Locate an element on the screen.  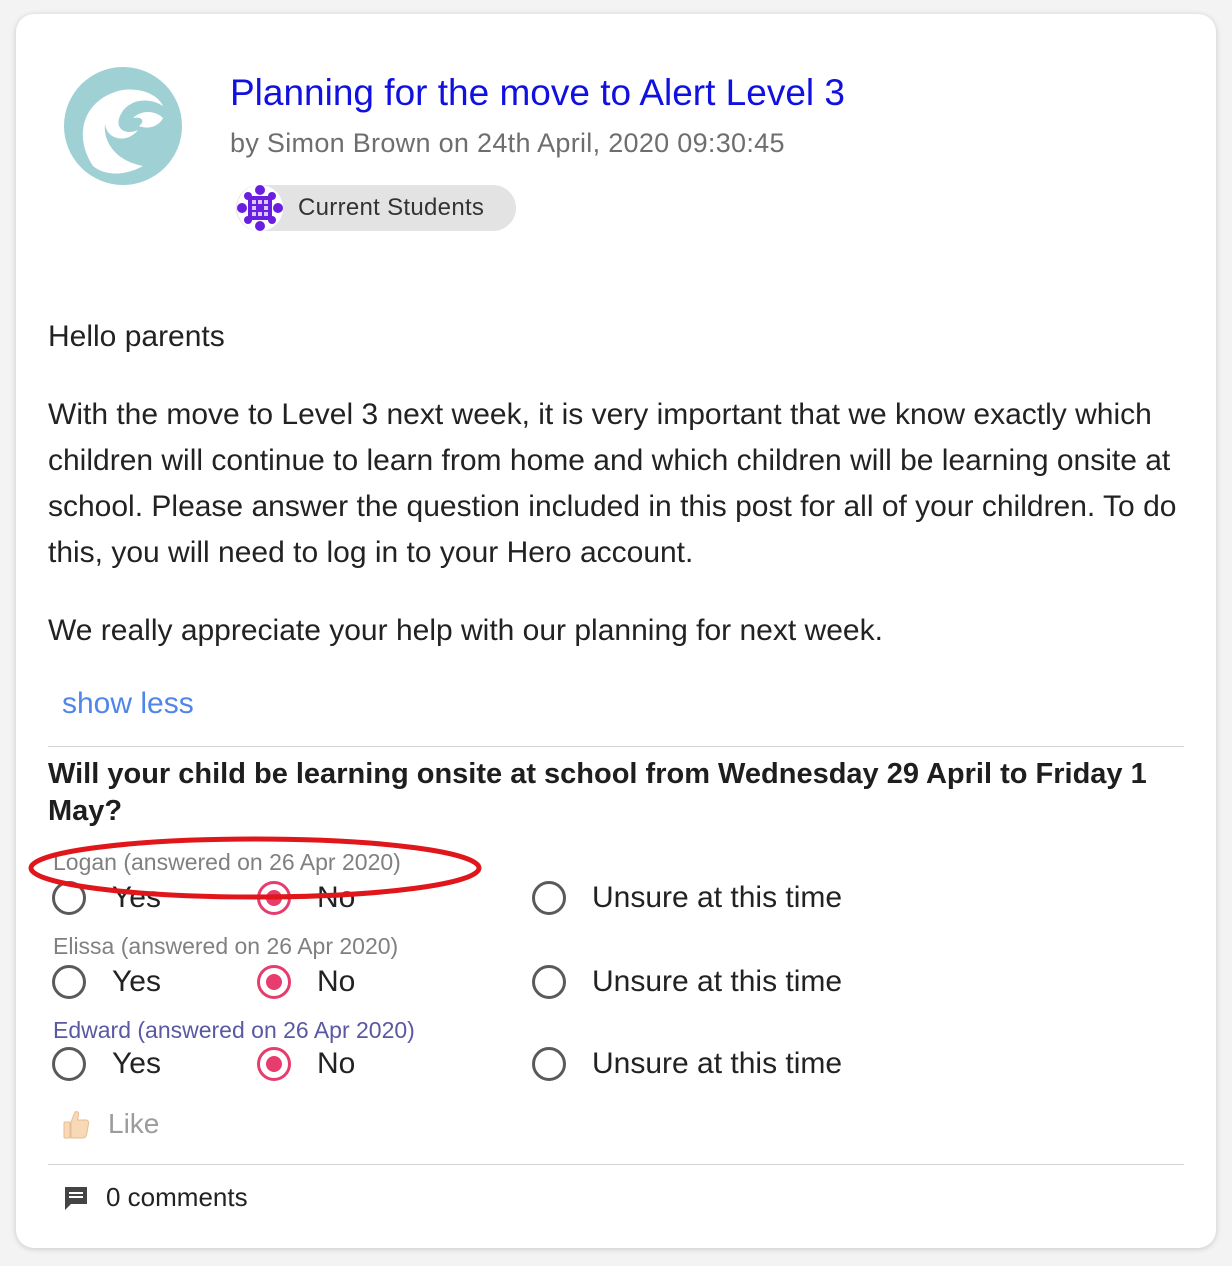
answer-options-logan: Yes No Unsure at this time is located at coordinates (447, 898).